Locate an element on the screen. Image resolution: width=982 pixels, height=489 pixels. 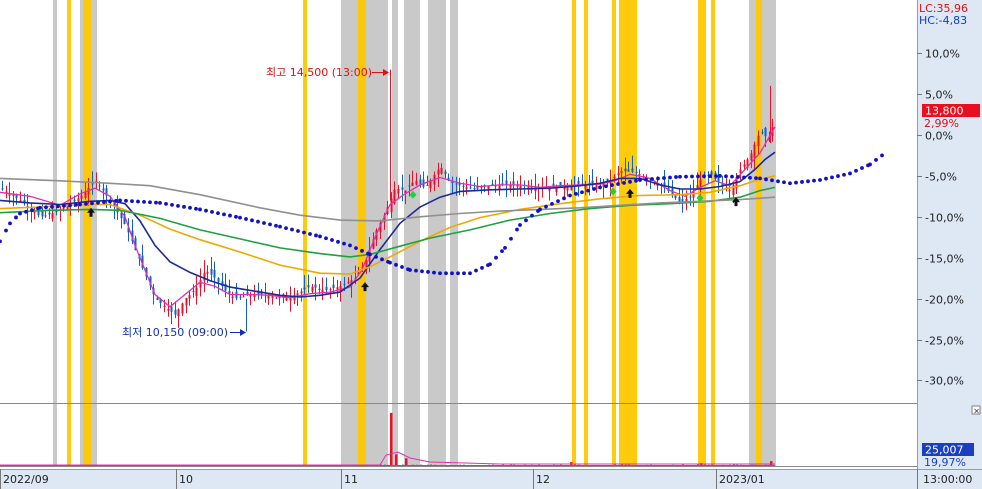
volume-pct-text: 19,97% is located at coordinates (945, 462).